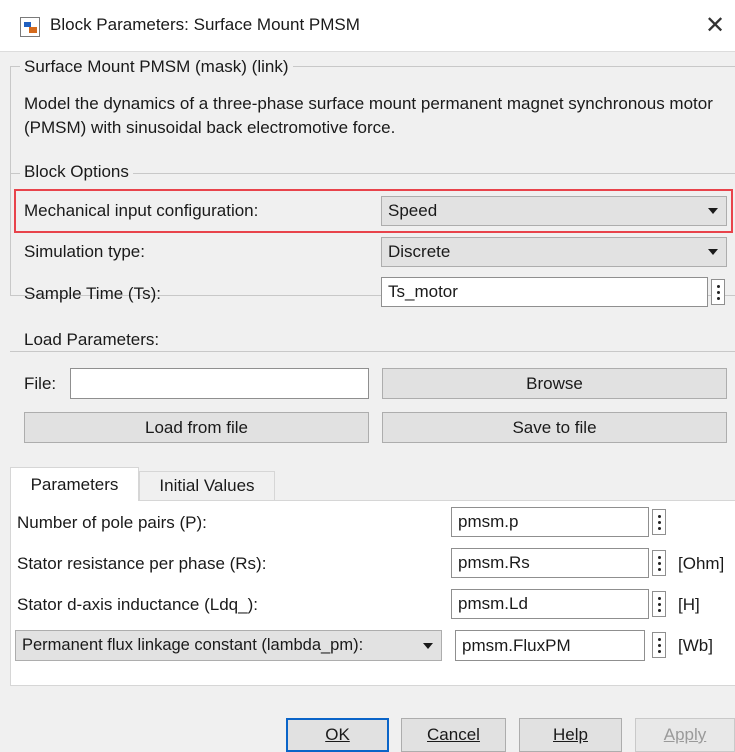 The image size is (735, 752). Describe the element at coordinates (695, 645) in the screenshot. I see `flux-linkage-unit: [Wb]` at that location.